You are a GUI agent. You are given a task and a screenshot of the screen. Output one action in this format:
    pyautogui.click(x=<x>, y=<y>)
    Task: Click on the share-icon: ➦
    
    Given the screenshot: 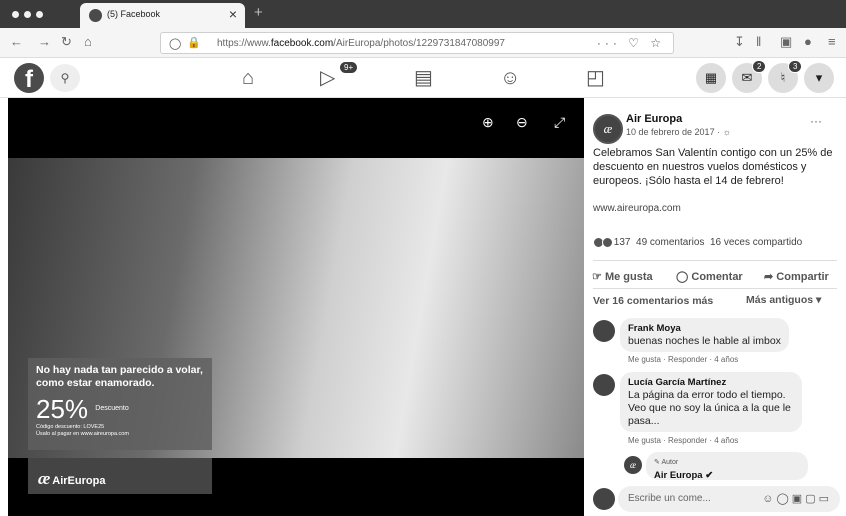 What is the action you would take?
    pyautogui.click(x=769, y=277)
    